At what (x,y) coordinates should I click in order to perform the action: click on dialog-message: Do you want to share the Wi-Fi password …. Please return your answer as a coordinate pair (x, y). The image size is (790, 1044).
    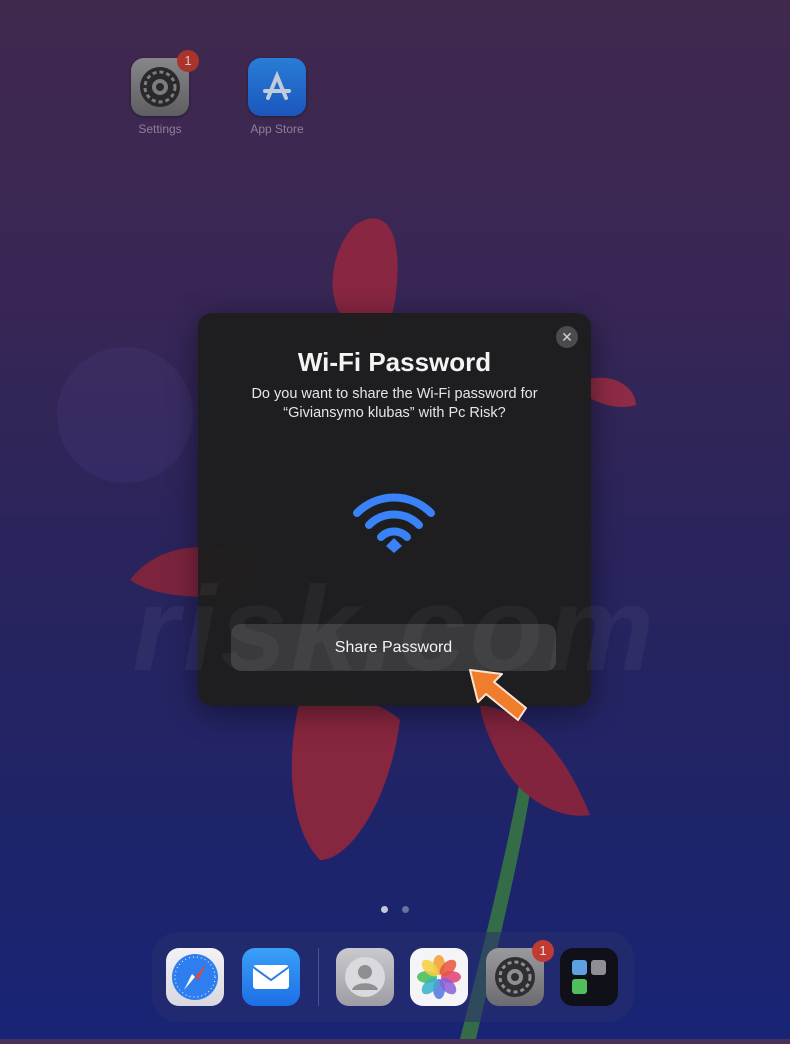
    Looking at the image, I should click on (394, 403).